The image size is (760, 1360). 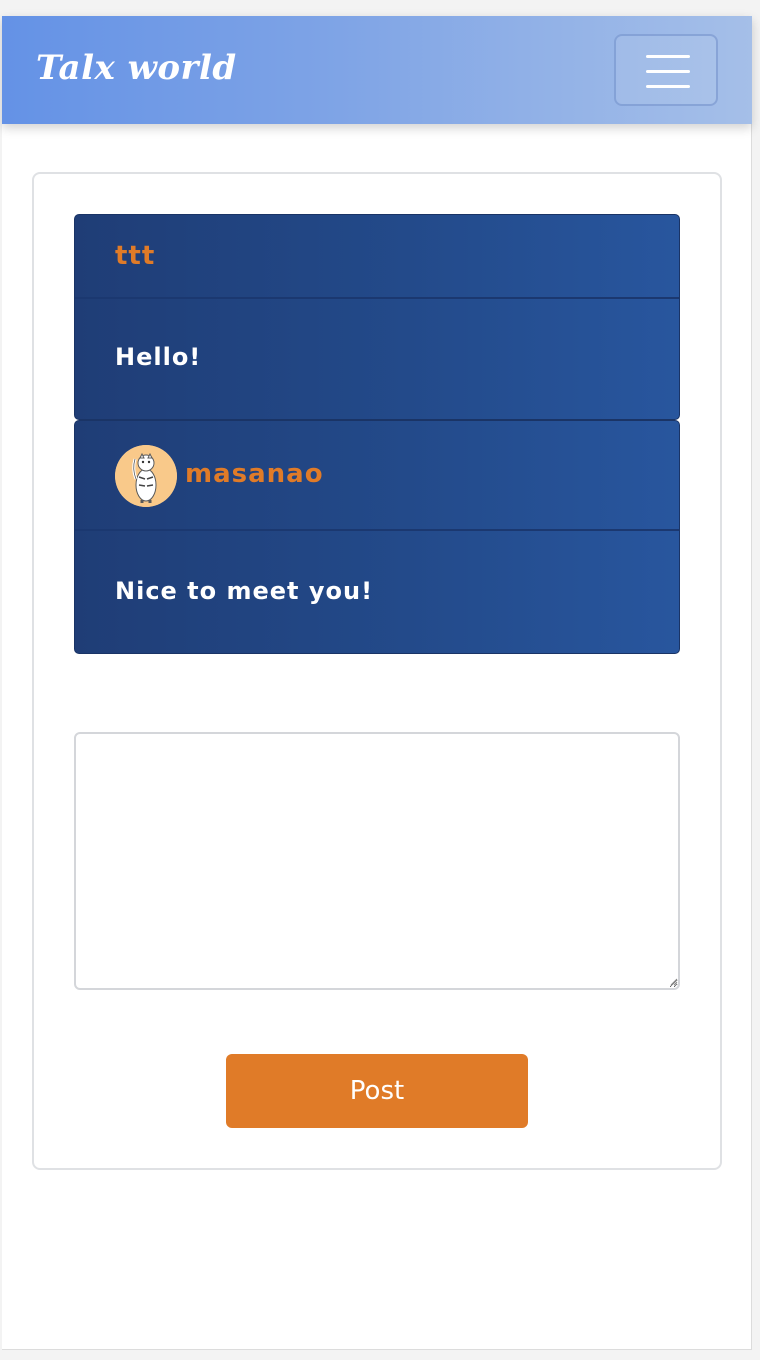 What do you see at coordinates (377, 70) in the screenshot?
I see `navbar: Talx world` at bounding box center [377, 70].